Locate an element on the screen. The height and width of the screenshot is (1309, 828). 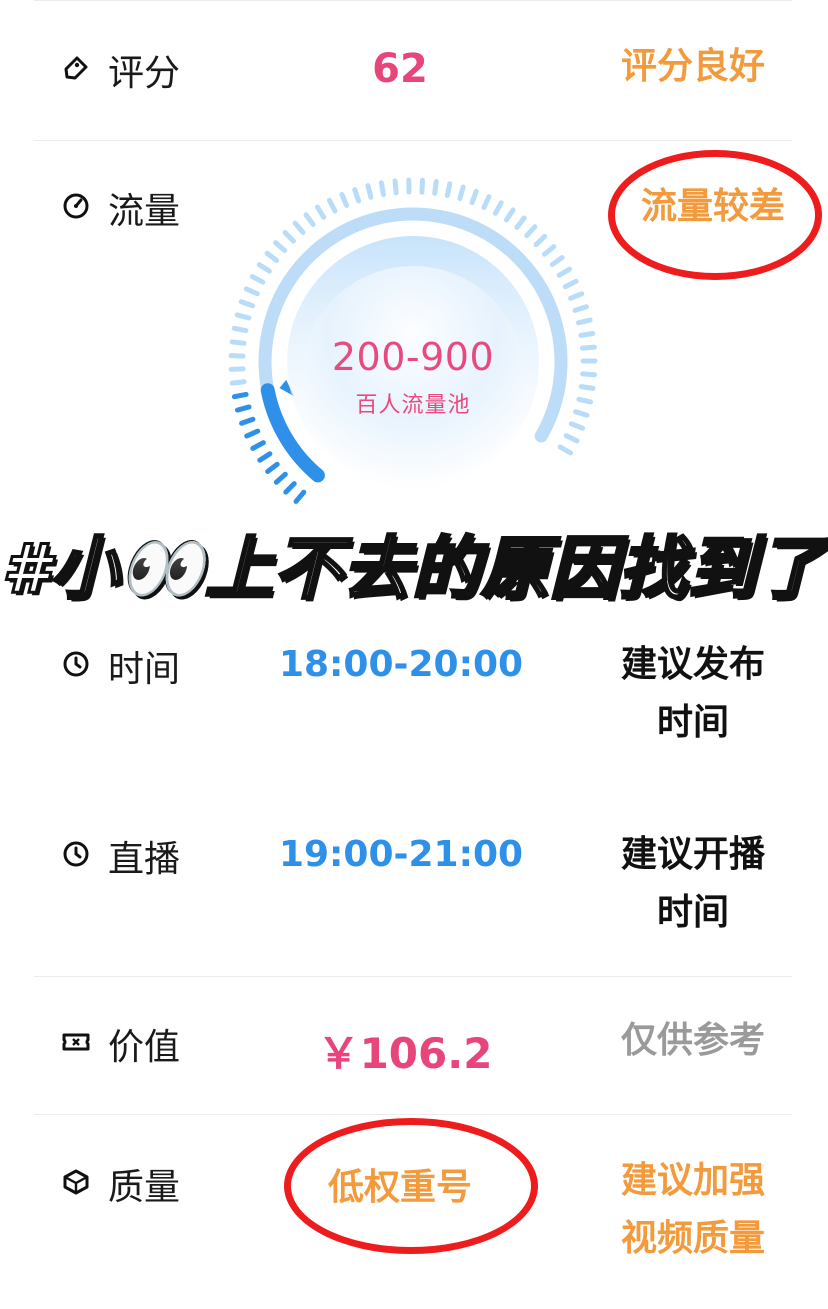
score-label: 评分 is located at coordinates (144, 73).